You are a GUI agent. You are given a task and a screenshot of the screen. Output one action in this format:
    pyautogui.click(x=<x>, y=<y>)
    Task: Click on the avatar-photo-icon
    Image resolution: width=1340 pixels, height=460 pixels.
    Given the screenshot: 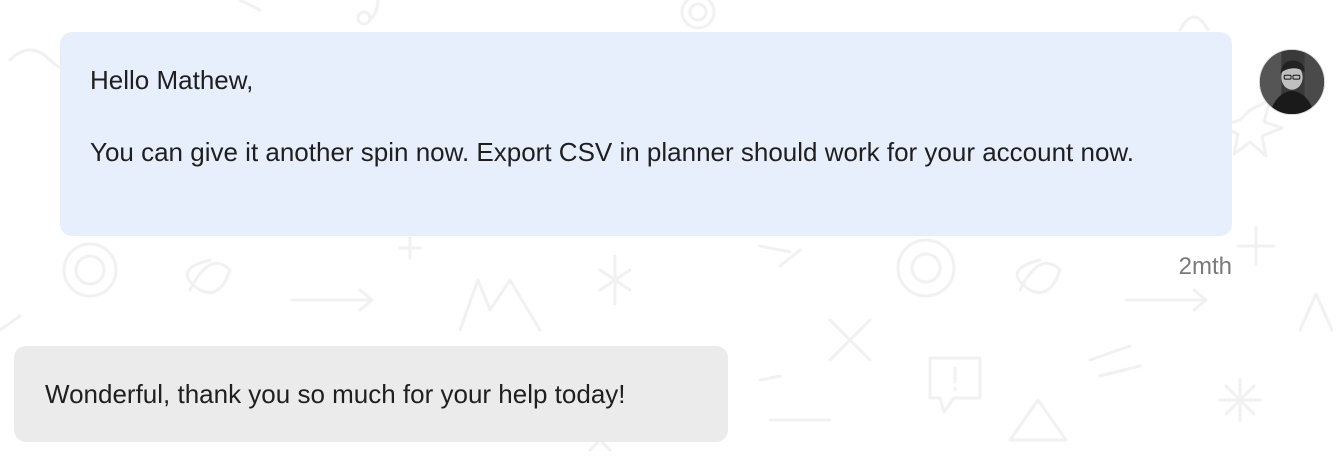 What is the action you would take?
    pyautogui.click(x=1292, y=82)
    